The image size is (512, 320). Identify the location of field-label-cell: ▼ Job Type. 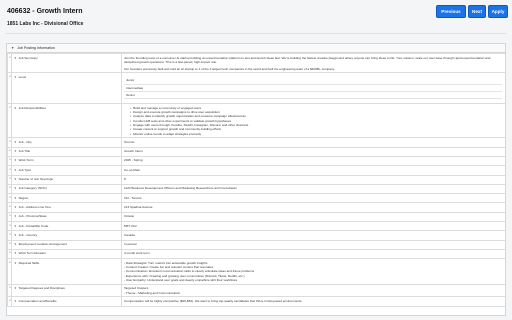
(66, 170).